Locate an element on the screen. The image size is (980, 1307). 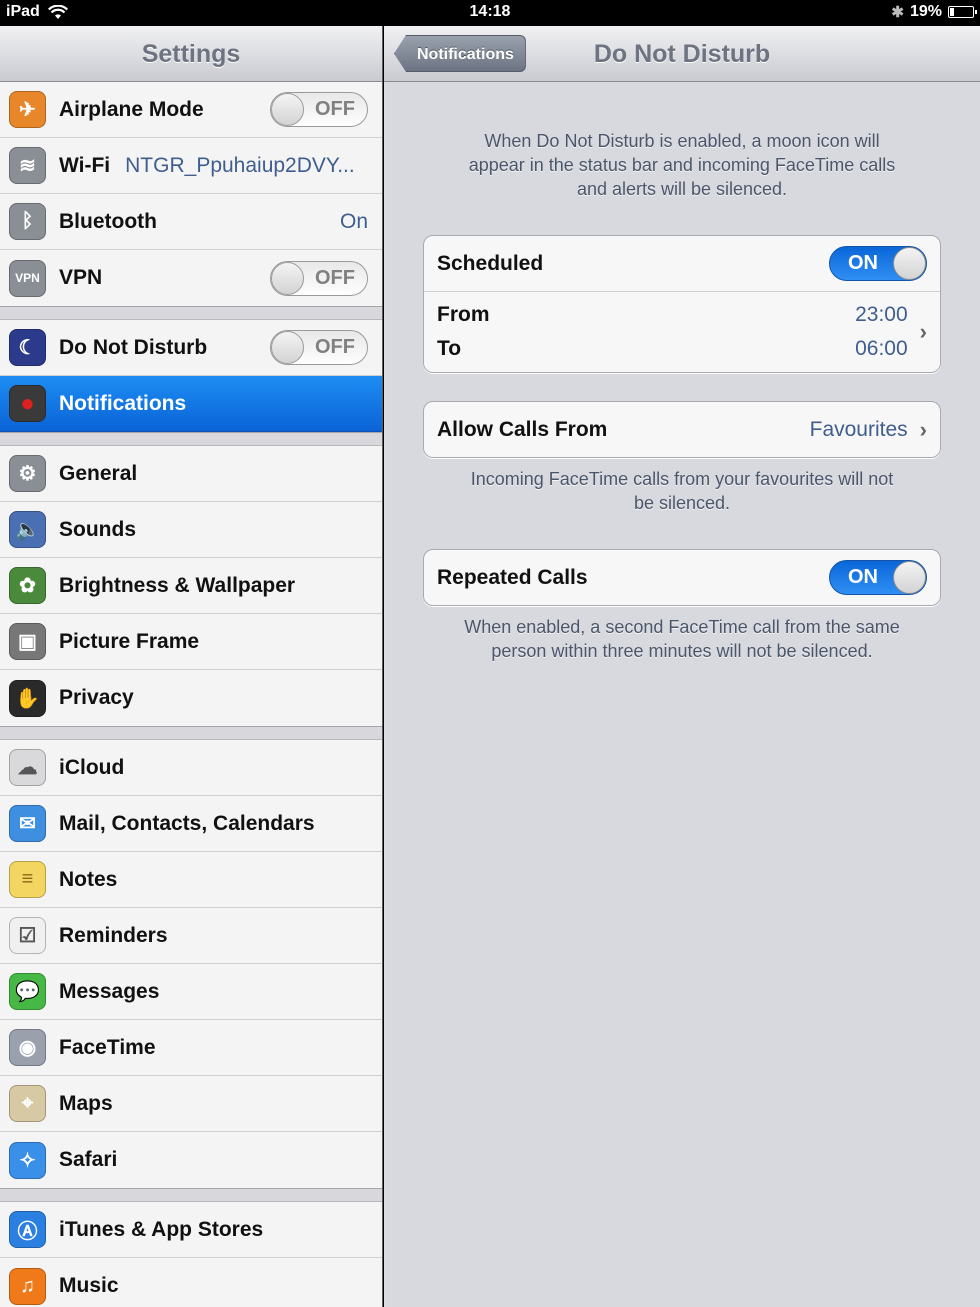
allow-calls-row: Allow Calls From Favourites › is located at coordinates (682, 429).